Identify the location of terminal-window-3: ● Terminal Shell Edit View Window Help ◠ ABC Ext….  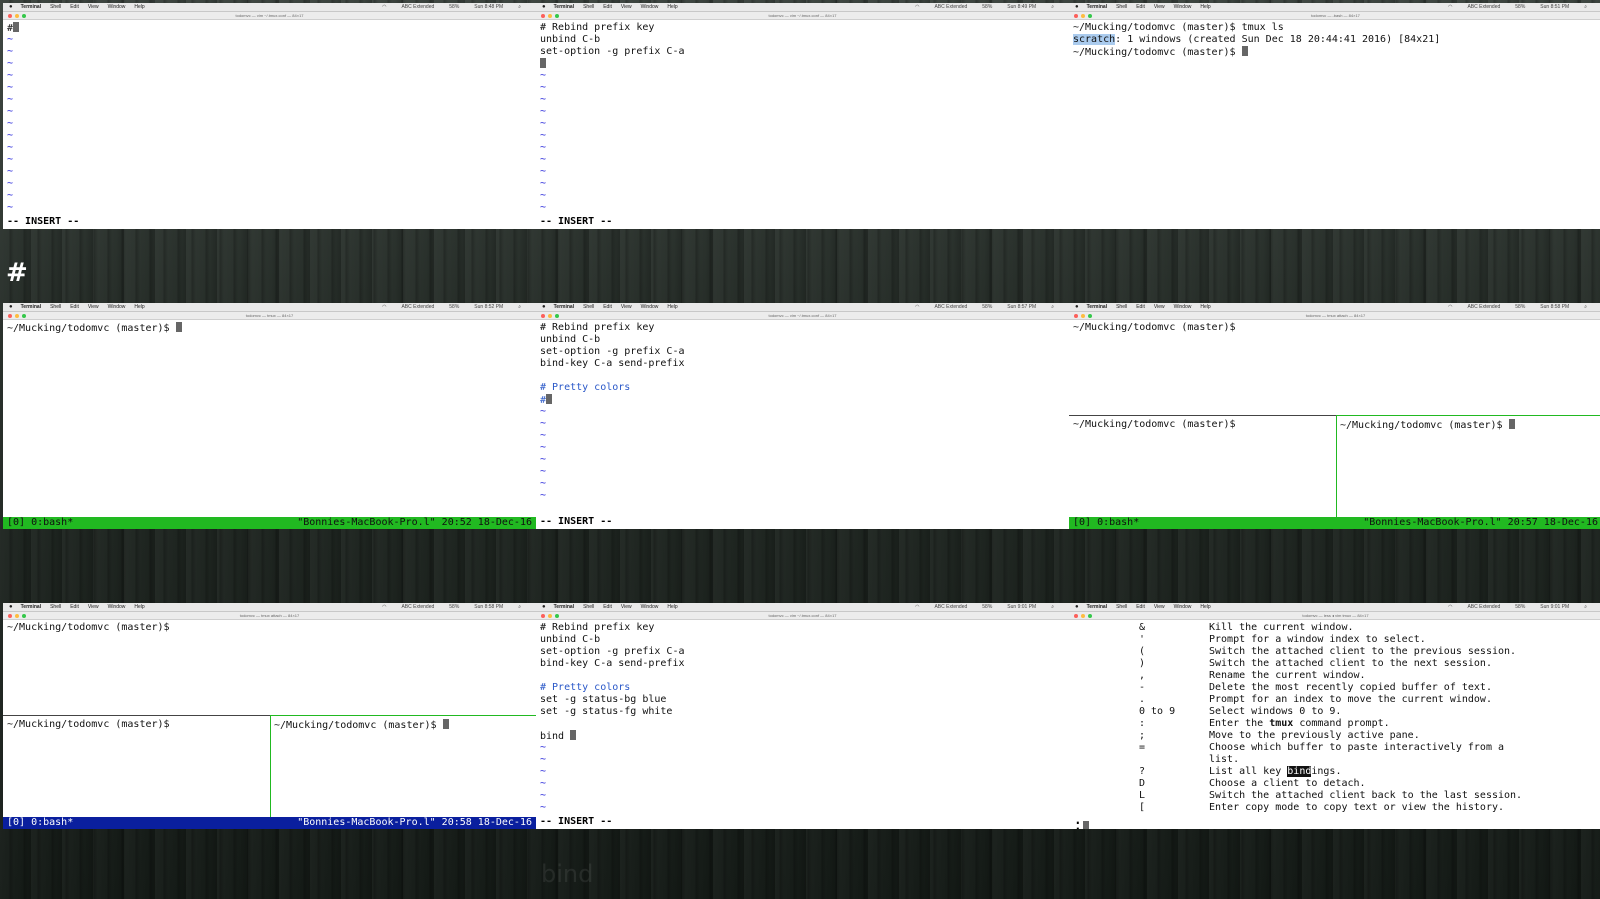
(1334, 116).